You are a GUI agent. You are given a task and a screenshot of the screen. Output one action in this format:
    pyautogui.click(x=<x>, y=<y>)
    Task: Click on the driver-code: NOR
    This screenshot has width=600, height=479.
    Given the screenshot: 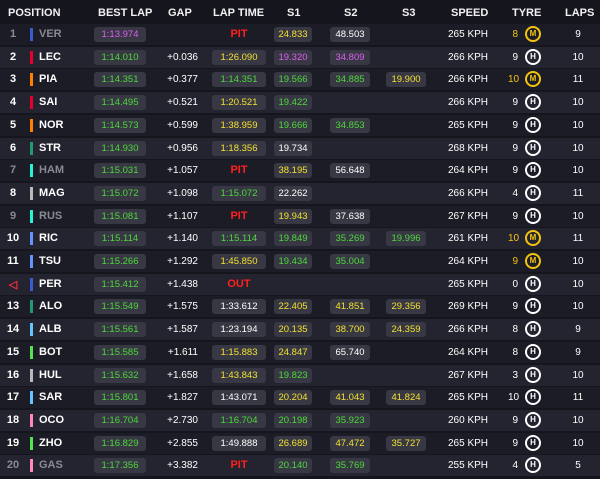 What is the action you would take?
    pyautogui.click(x=51, y=125)
    